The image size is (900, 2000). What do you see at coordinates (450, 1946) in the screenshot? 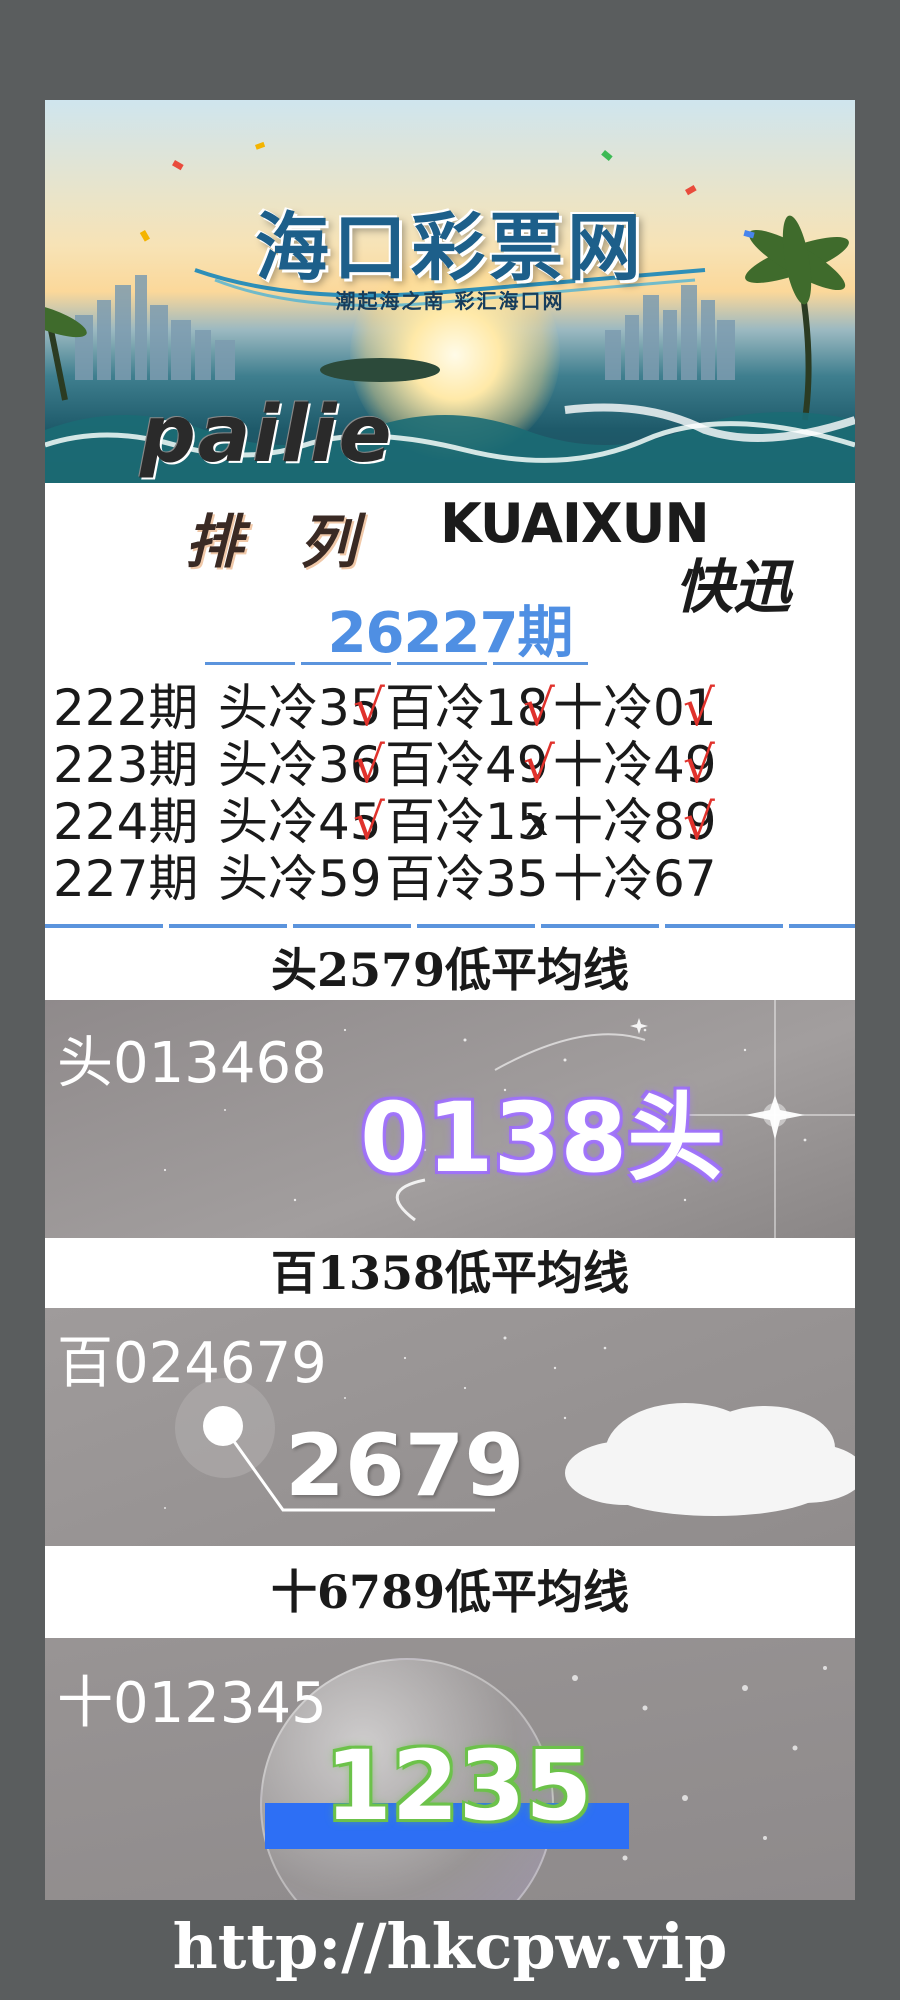
I see `site-url: http://hkcpw.vip` at bounding box center [450, 1946].